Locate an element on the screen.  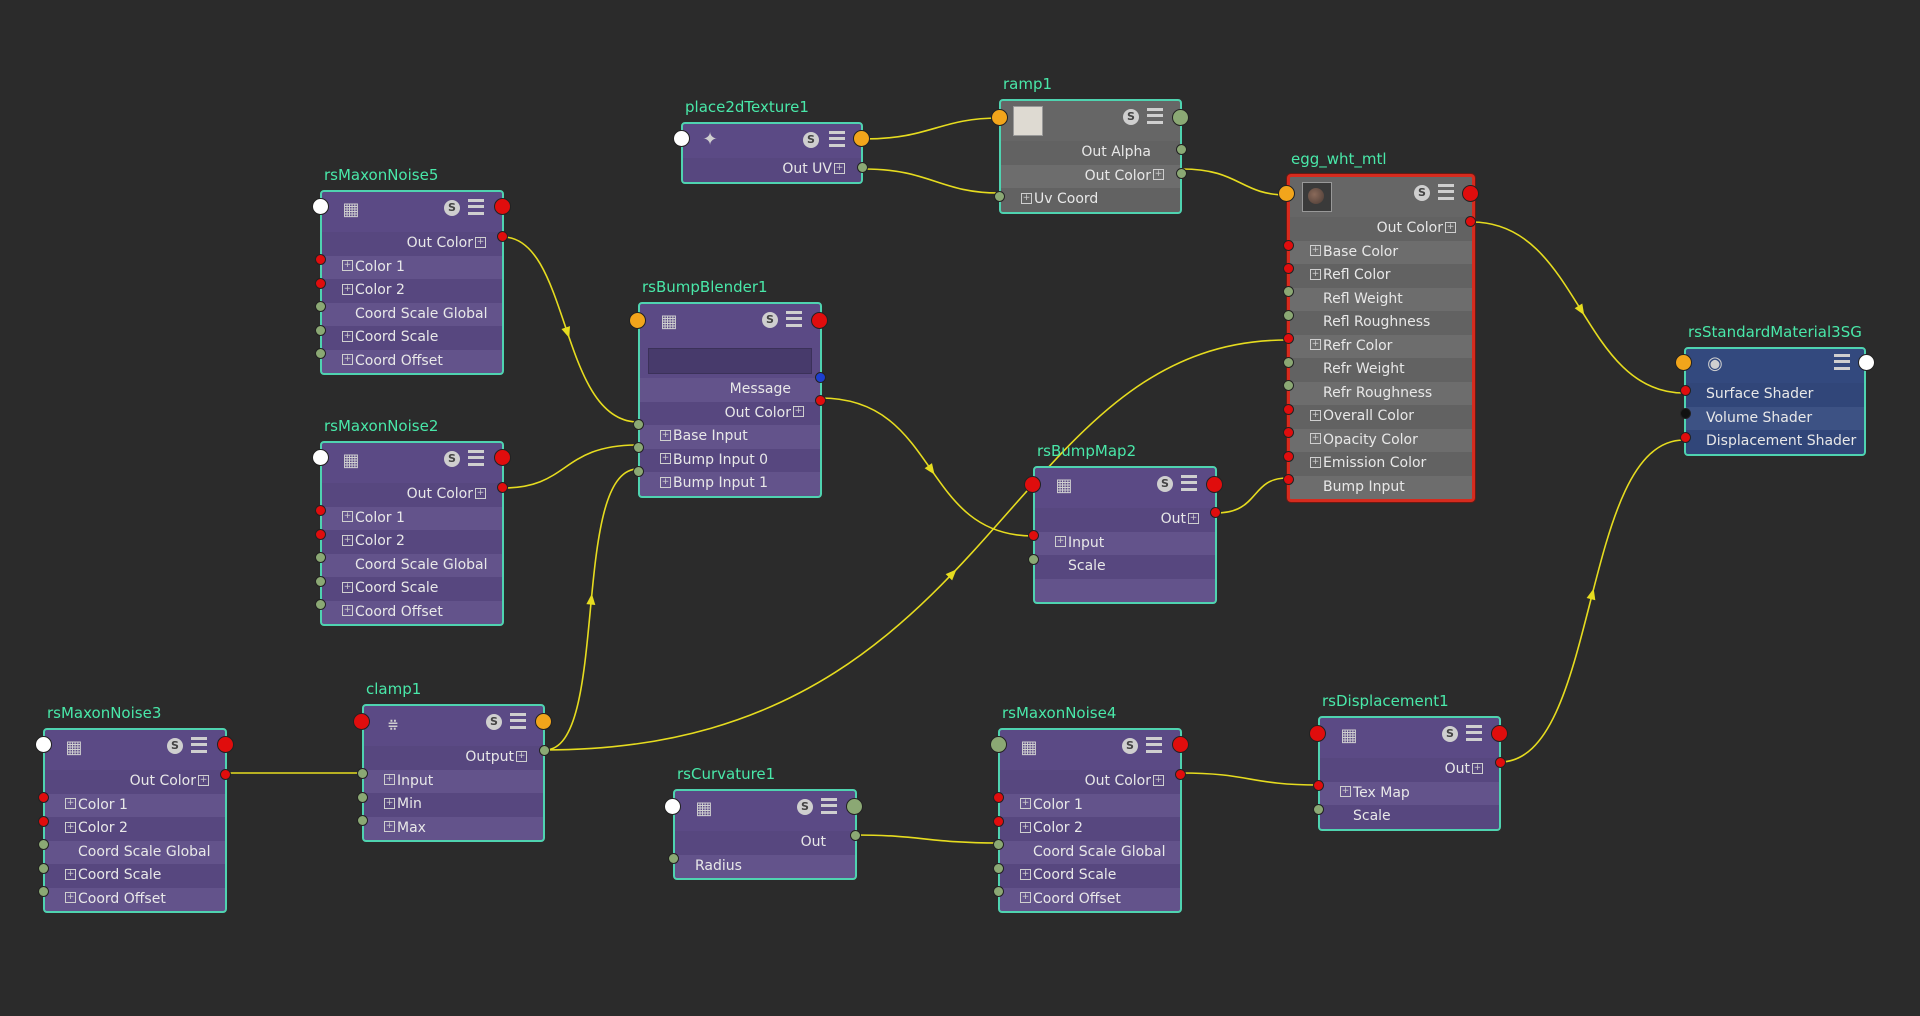
node-title: rsBumpMap2 is located at coordinates (1086, 451).